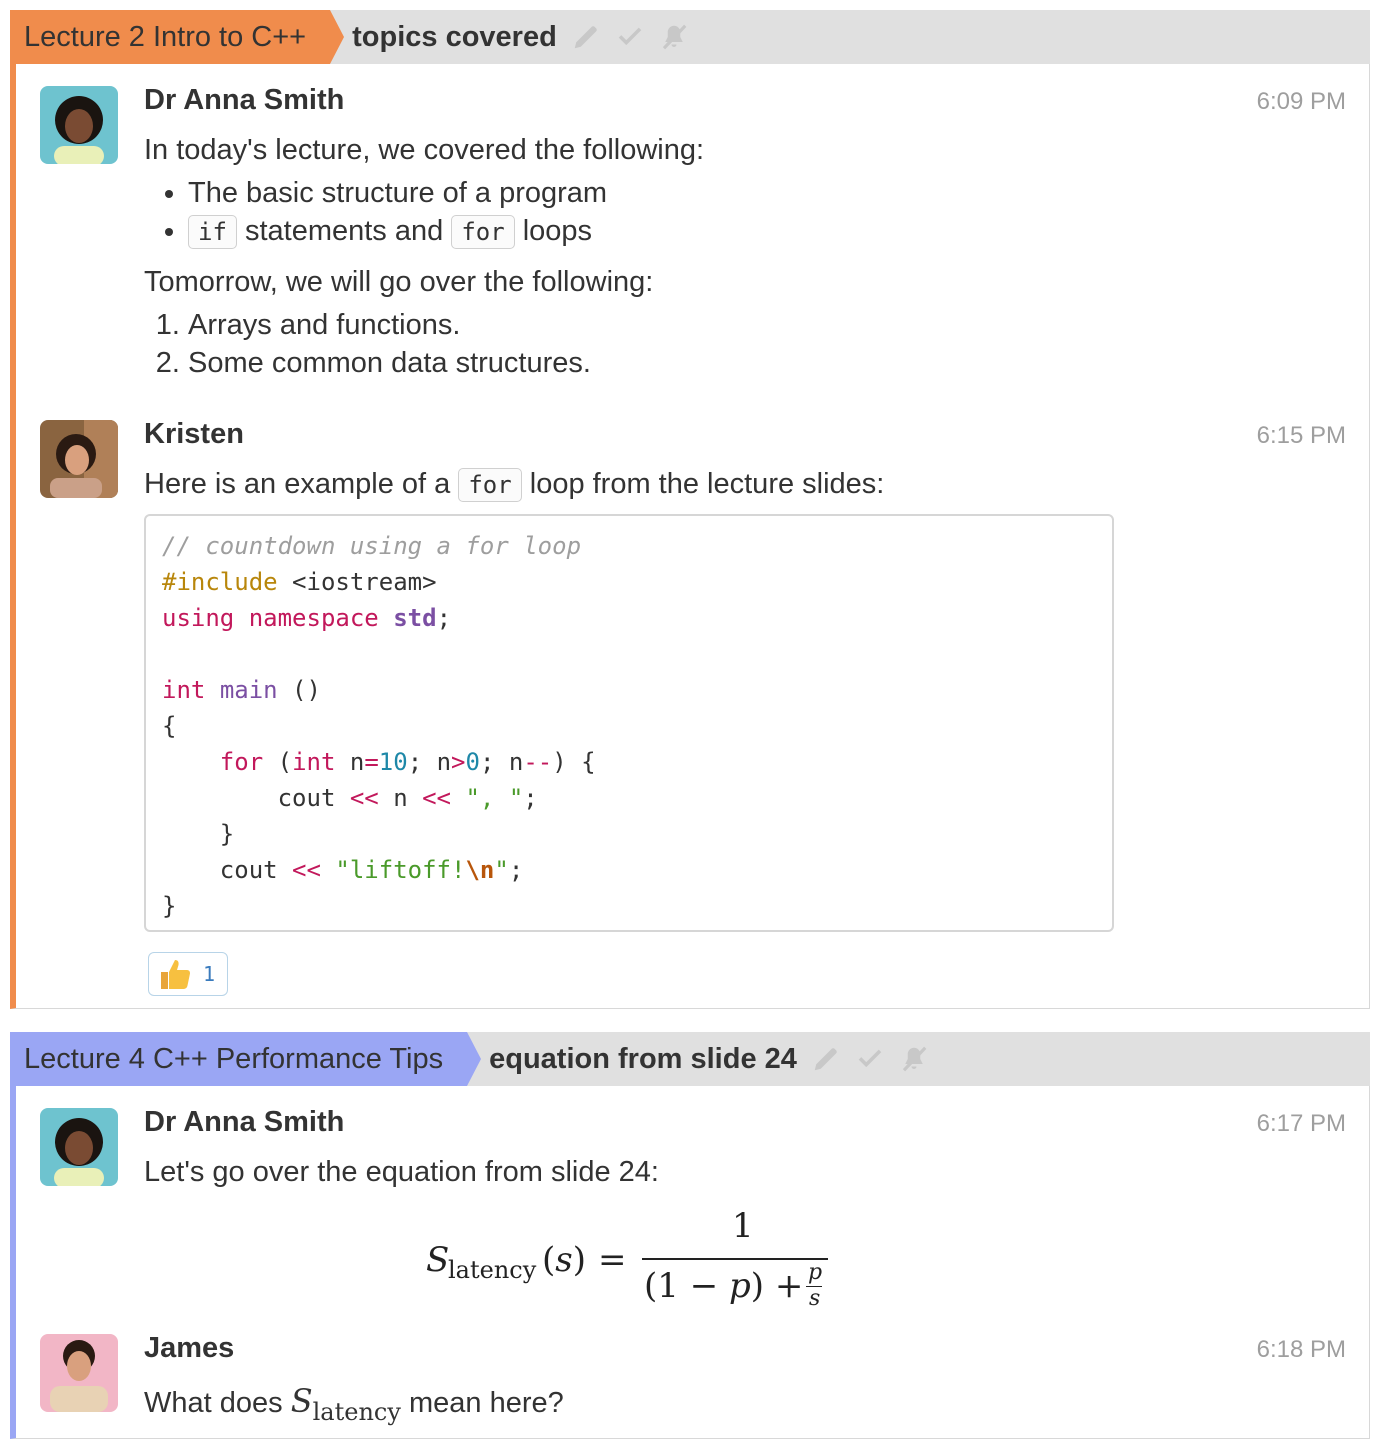 This screenshot has height=1448, width=1380. Describe the element at coordinates (389, 363) in the screenshot. I see `list-item: Some common data structures.` at that location.